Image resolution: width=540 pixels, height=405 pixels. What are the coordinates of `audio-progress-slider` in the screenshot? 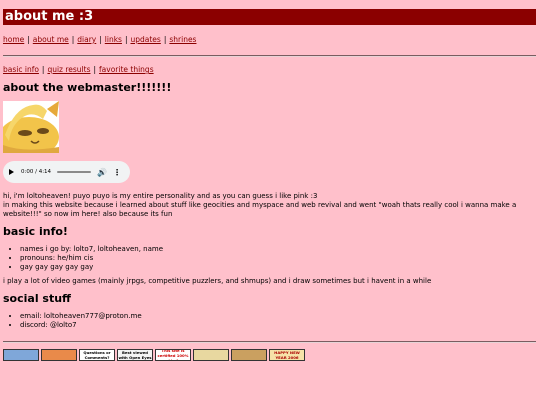 It's located at (74, 172).